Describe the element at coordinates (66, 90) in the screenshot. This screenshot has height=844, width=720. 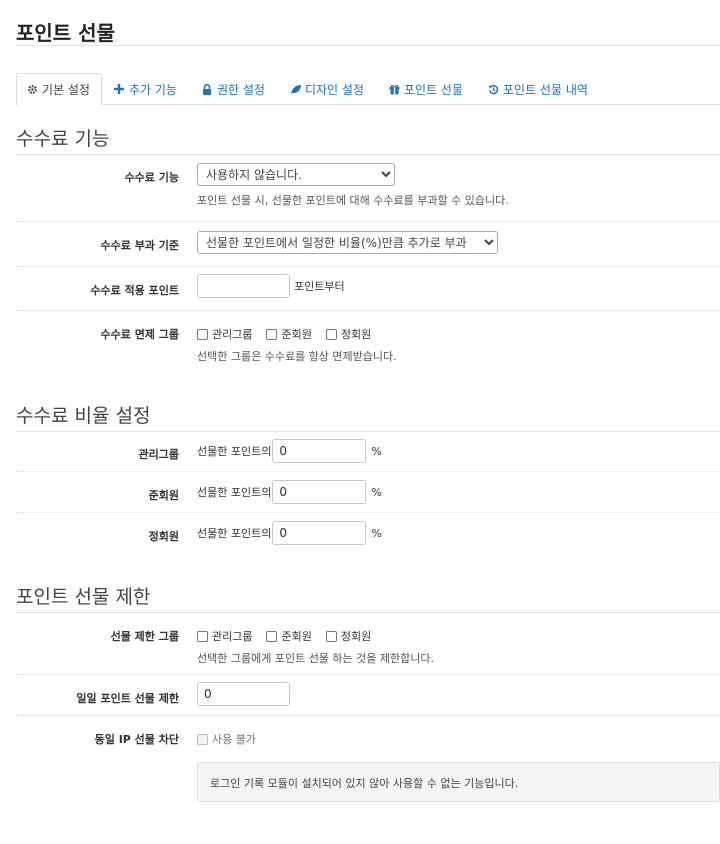
I see `tab-label: 기본 설정` at that location.